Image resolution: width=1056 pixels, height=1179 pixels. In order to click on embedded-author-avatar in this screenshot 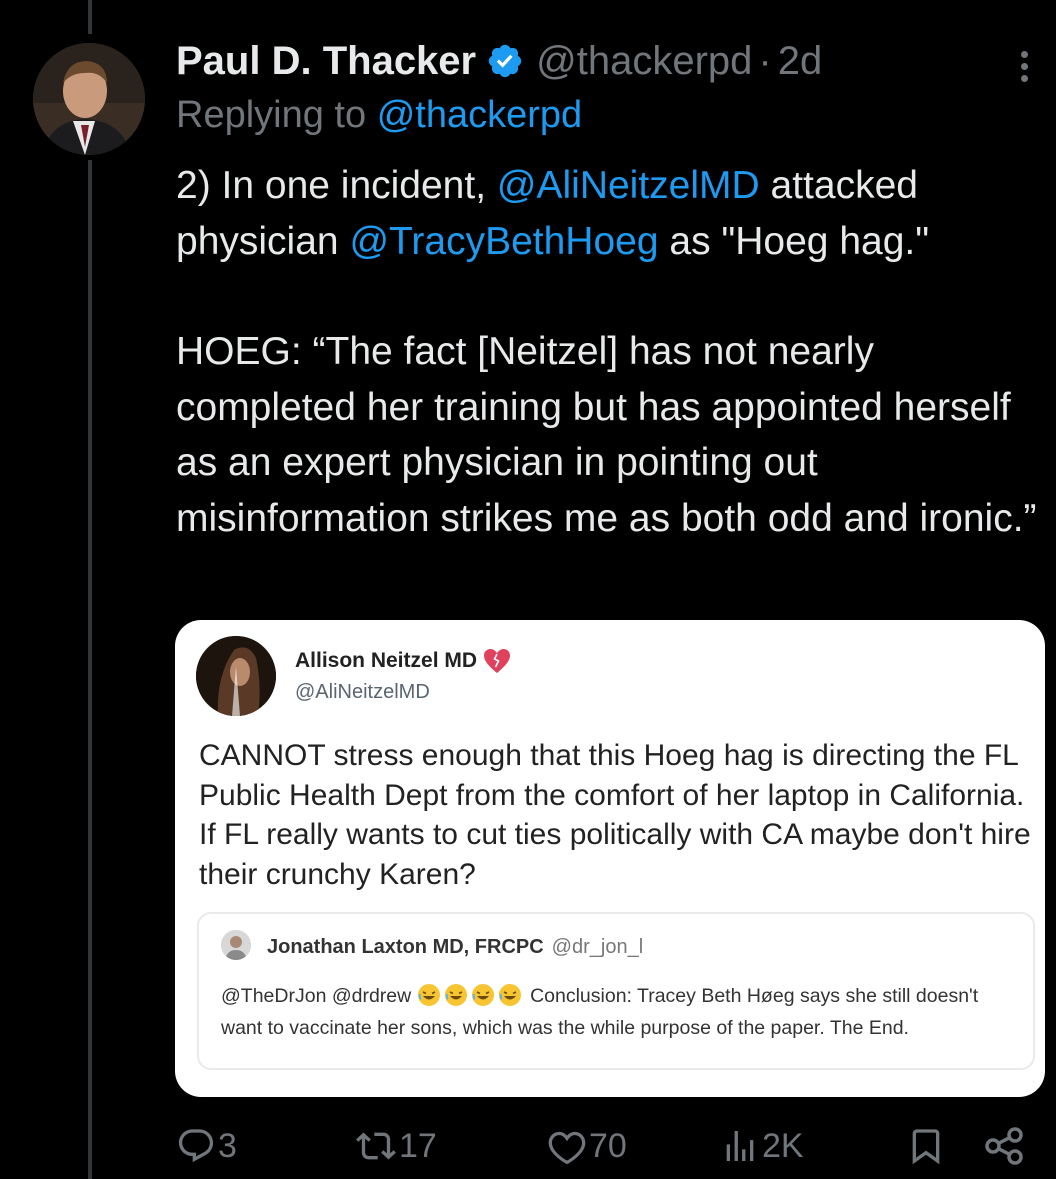, I will do `click(236, 676)`.